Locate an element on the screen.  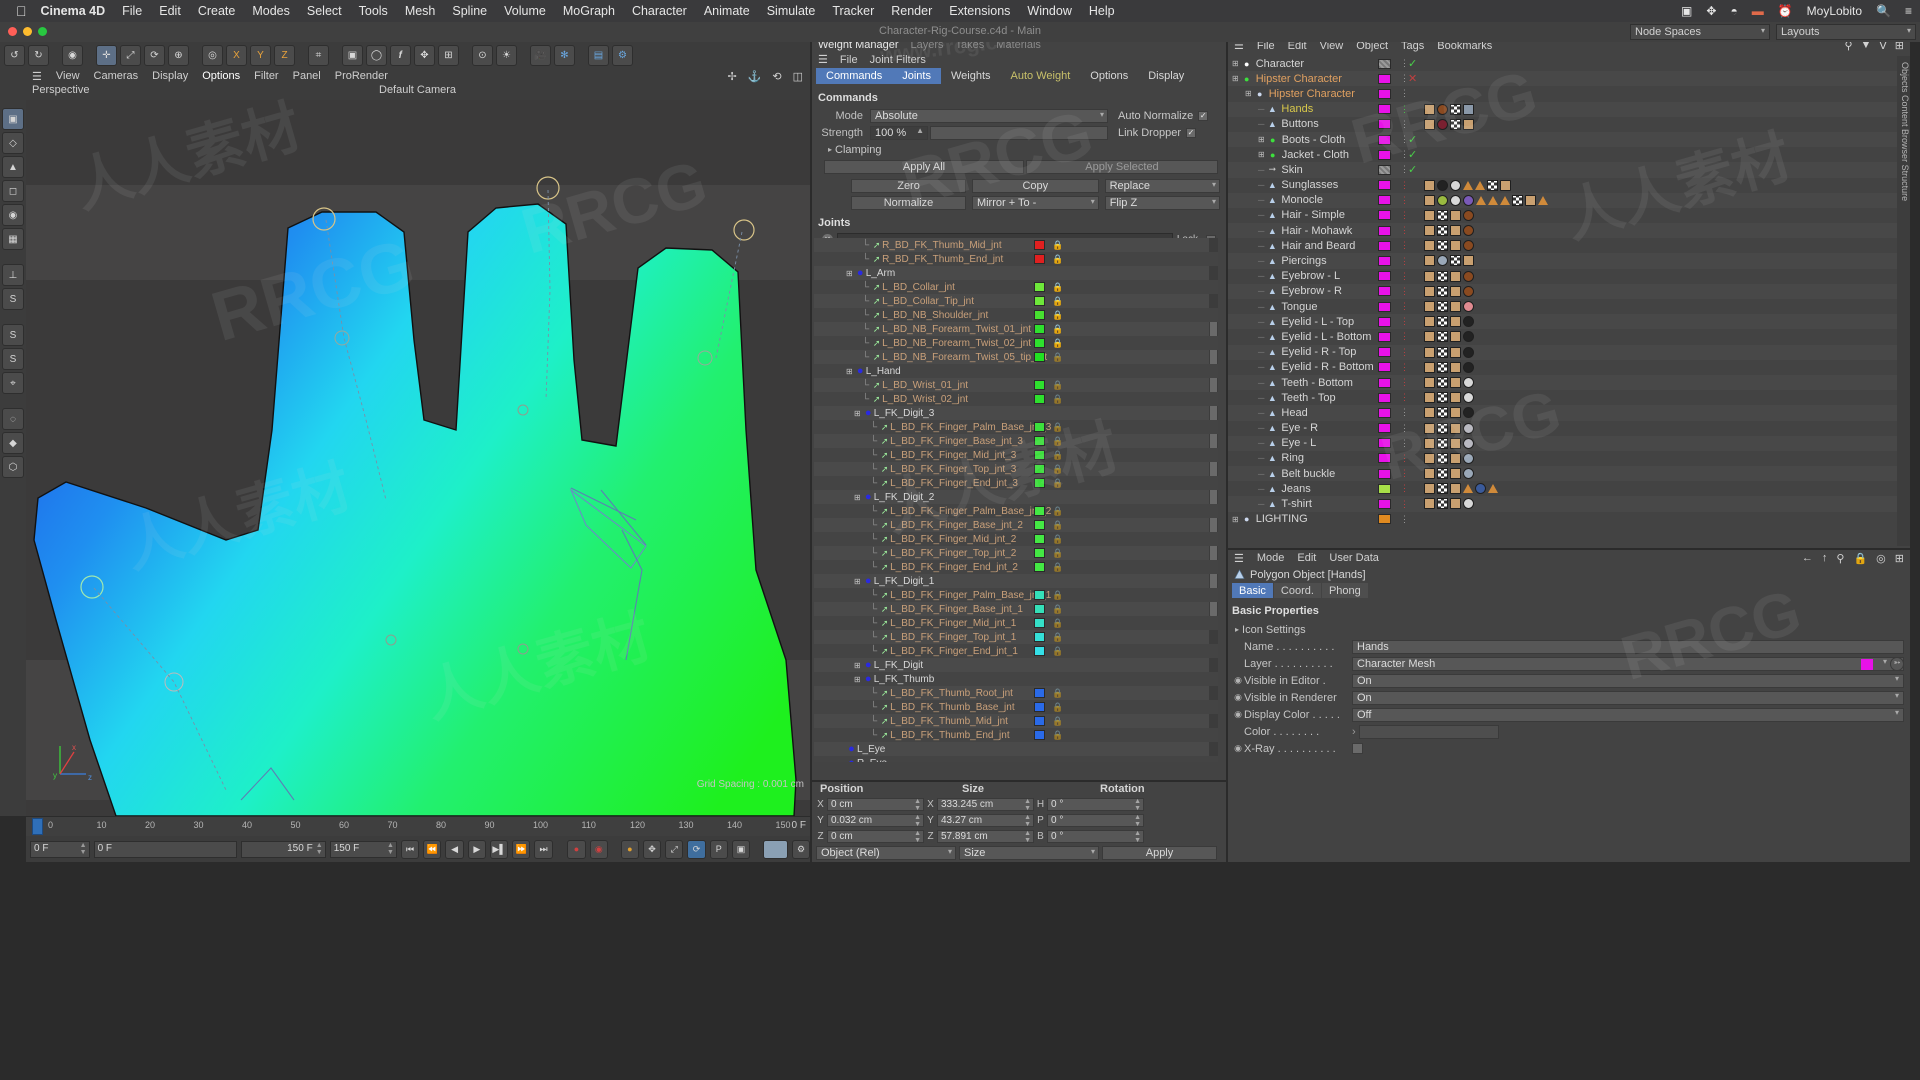
left-tool-deformer-mode-icon: ⬡ is located at coordinates (13, 467).